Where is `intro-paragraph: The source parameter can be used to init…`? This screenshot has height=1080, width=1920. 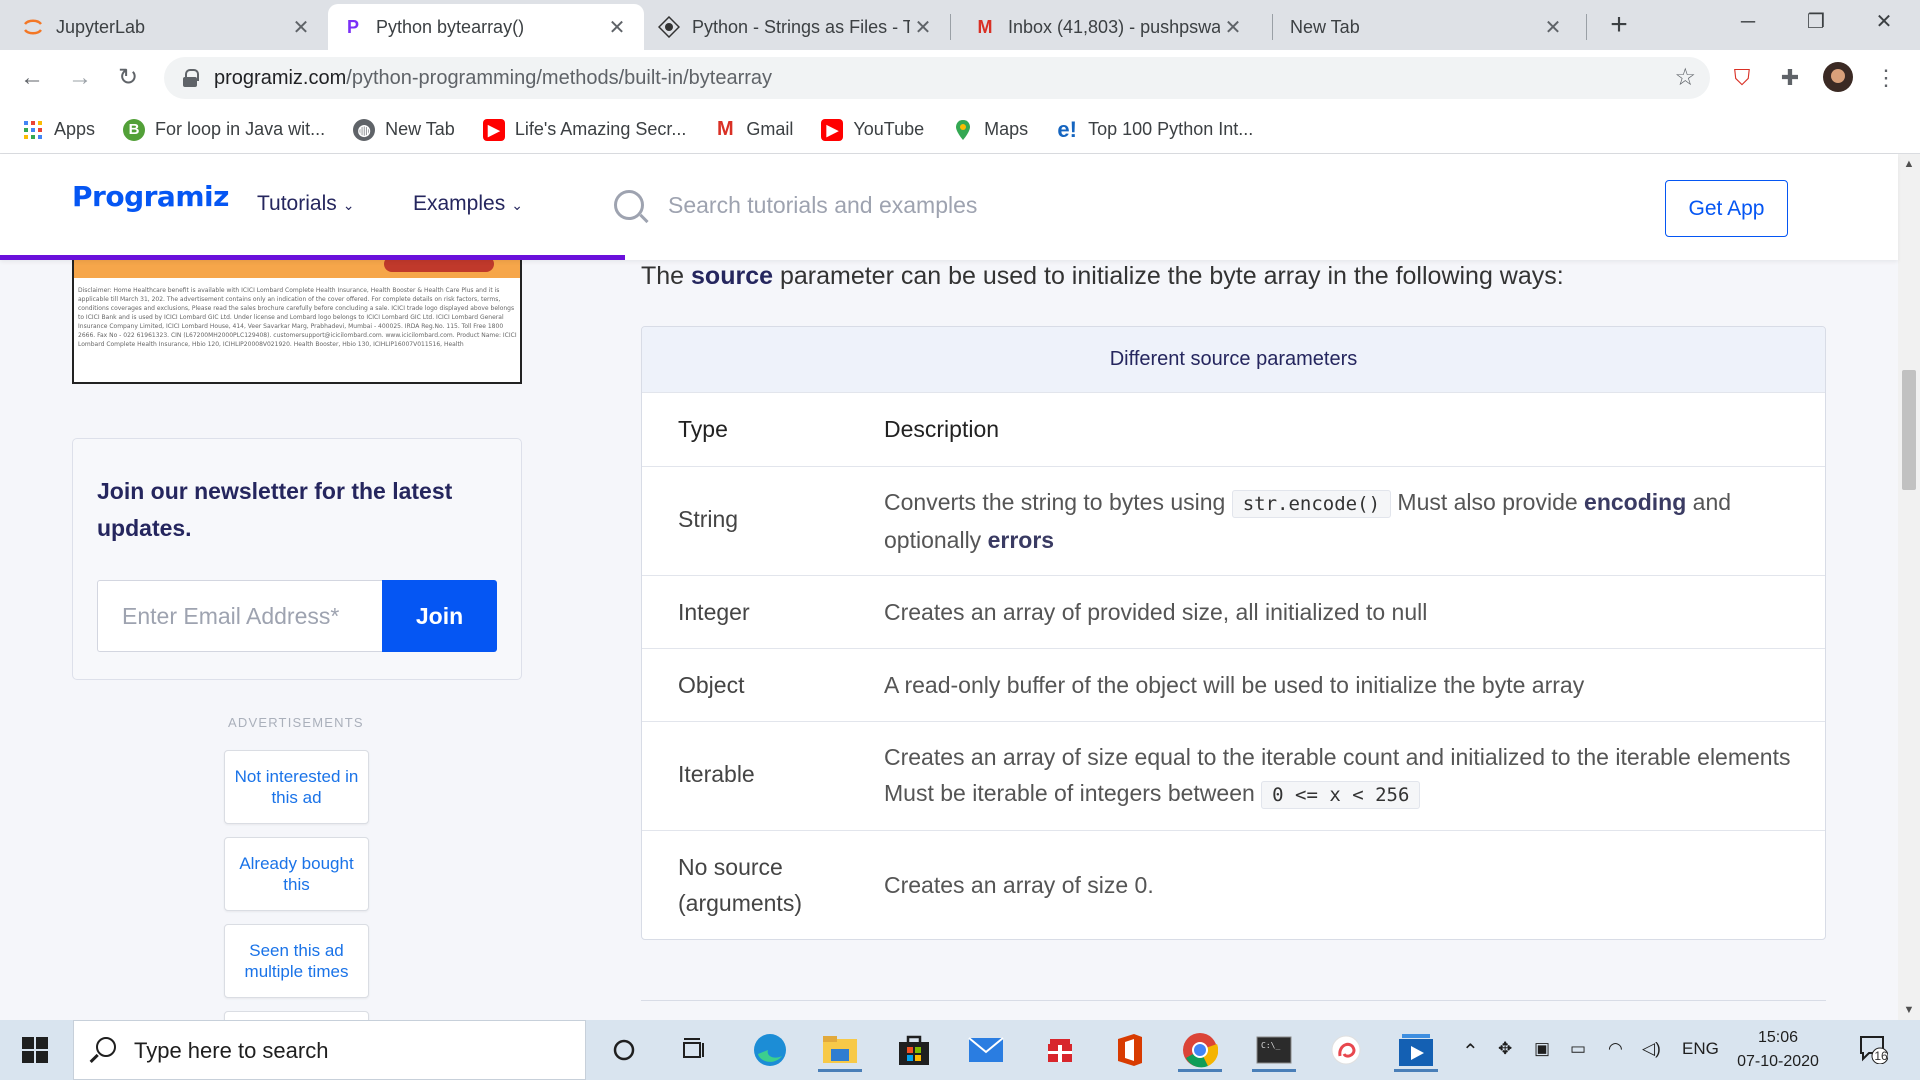
intro-paragraph: The source parameter can be used to init… is located at coordinates (1102, 276).